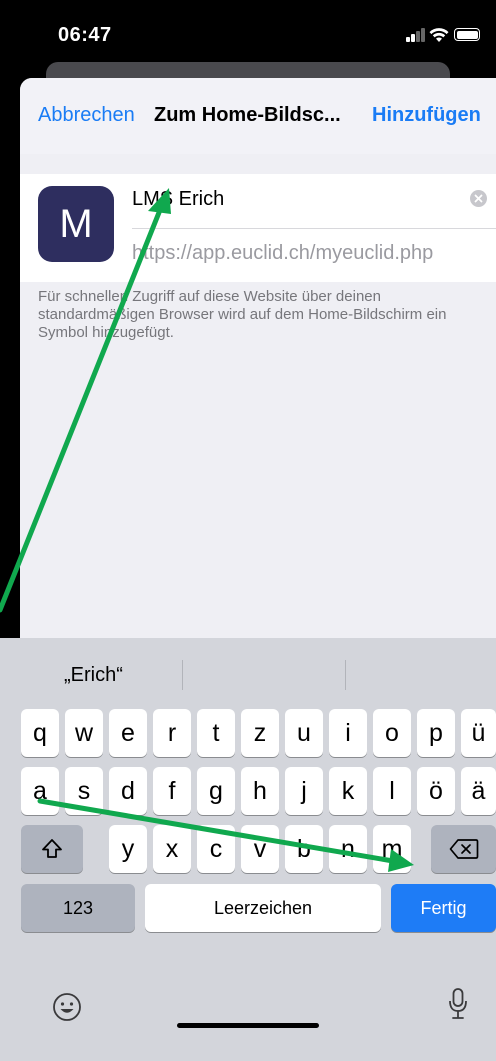 The image size is (496, 1061). I want to click on battery-icon, so click(467, 34).